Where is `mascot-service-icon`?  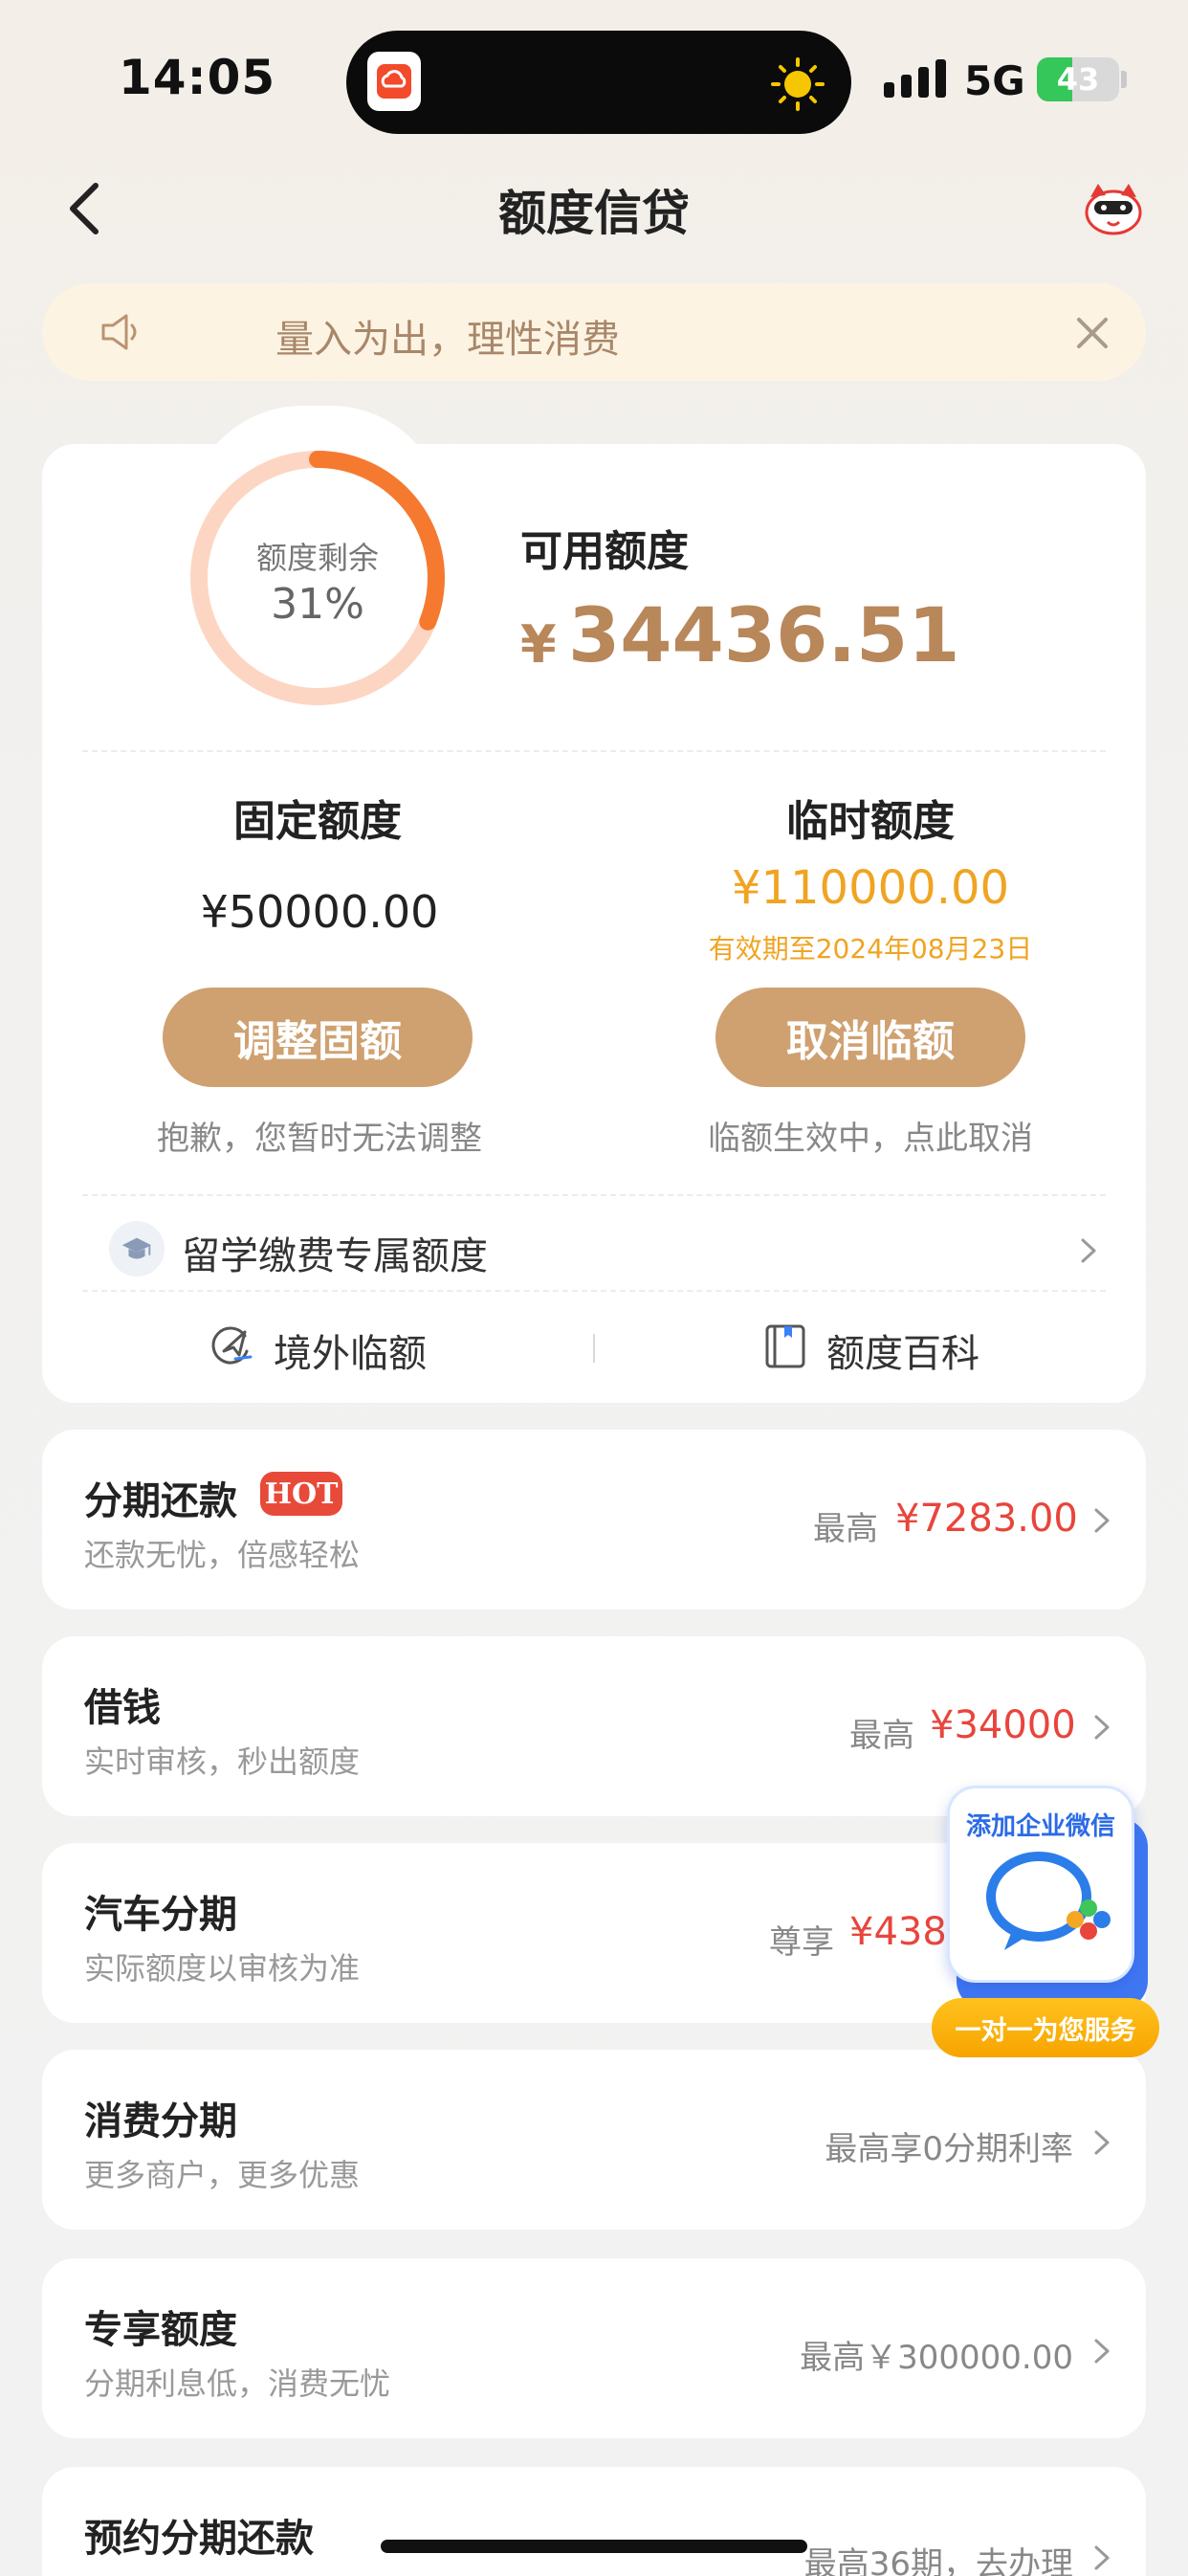
mascot-service-icon is located at coordinates (1113, 207).